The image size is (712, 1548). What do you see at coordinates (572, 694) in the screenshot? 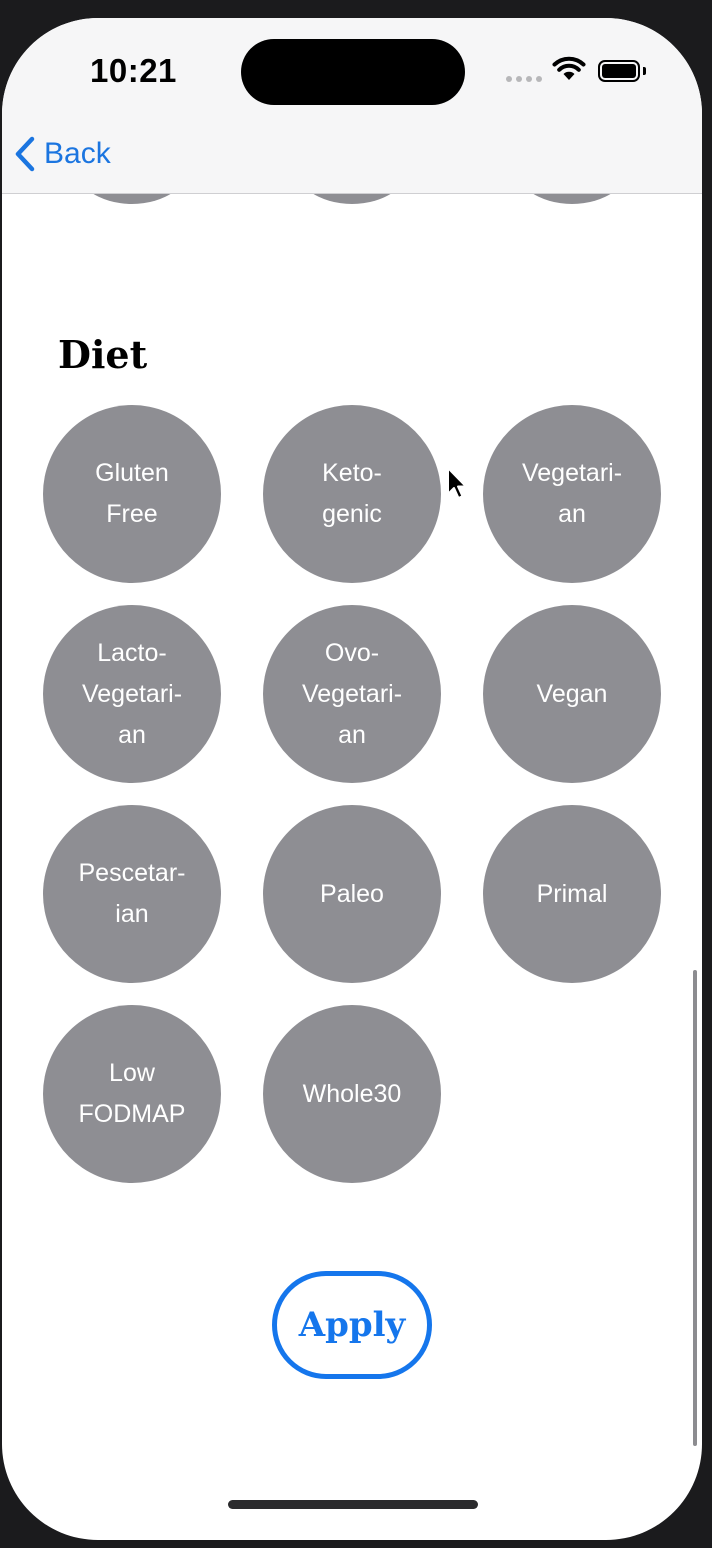
I see `diet-chip-vegan: Vegan` at bounding box center [572, 694].